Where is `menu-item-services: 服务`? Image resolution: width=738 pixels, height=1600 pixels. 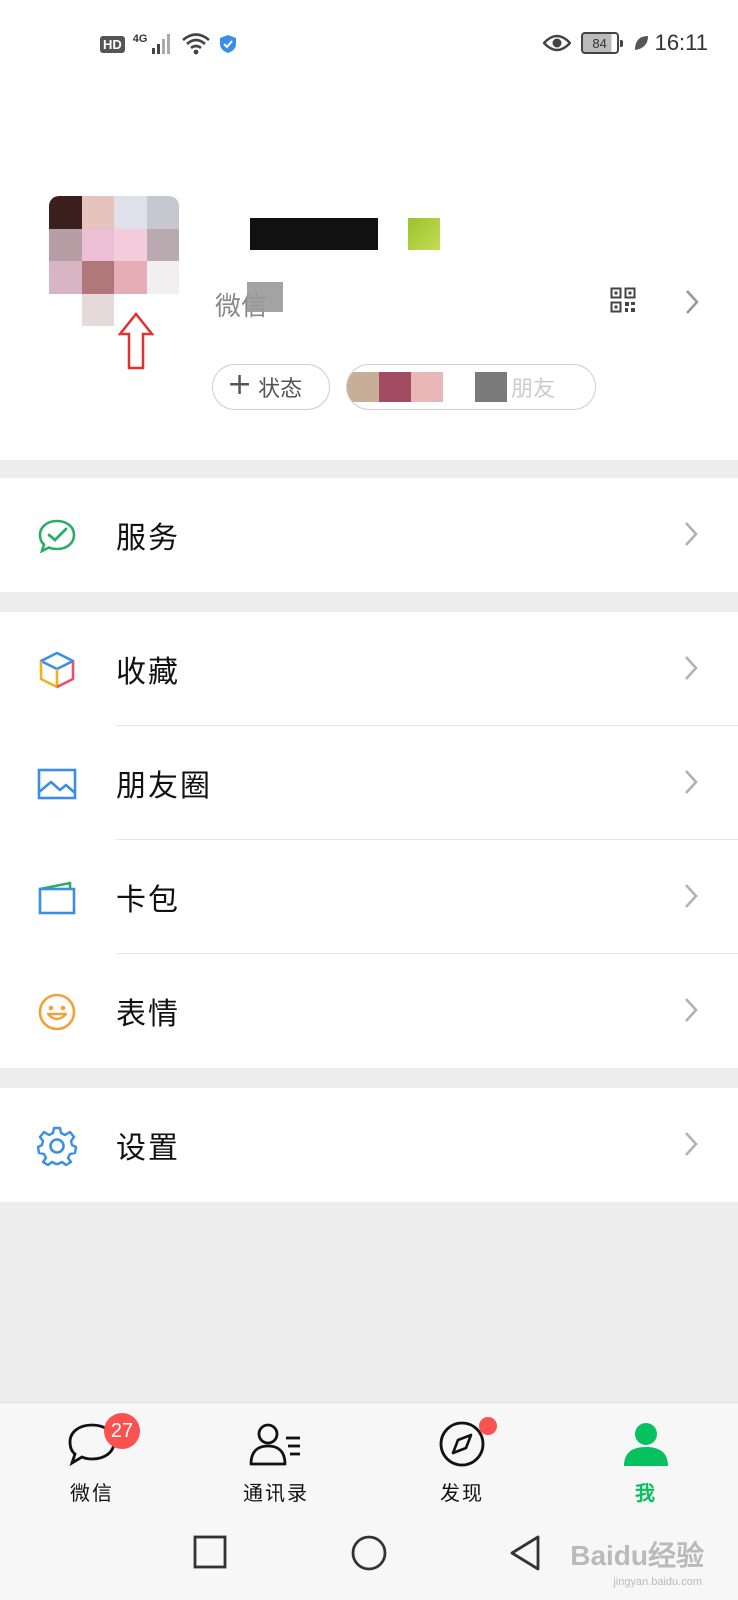
menu-item-services: 服务 is located at coordinates (369, 535).